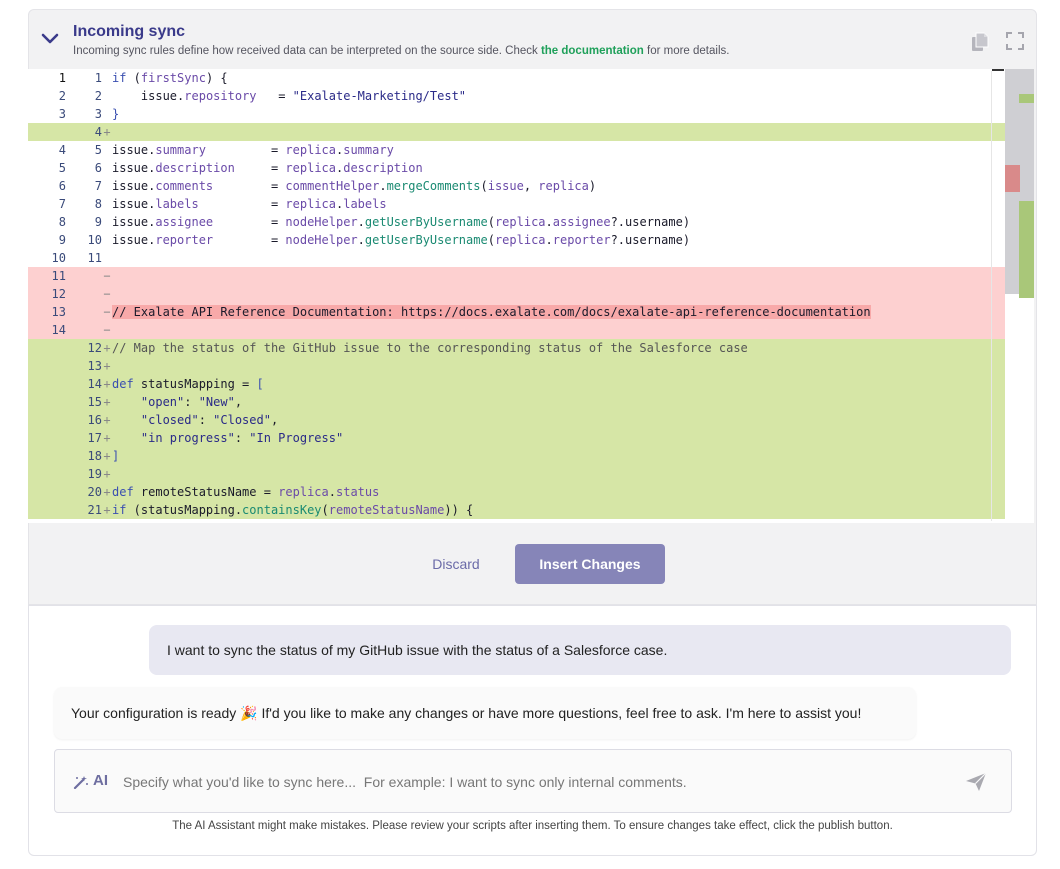 Image resolution: width=1060 pixels, height=869 pixels. I want to click on code-punct: (, so click(491, 222).